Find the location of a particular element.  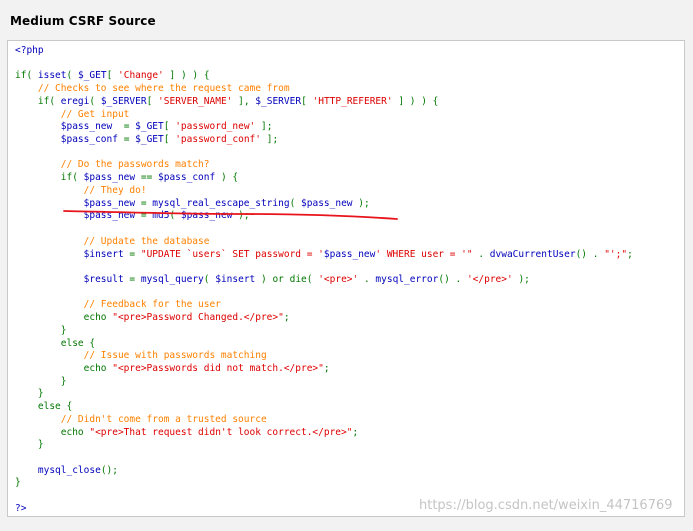

code-line: // Do the passwords match? is located at coordinates (112, 165).